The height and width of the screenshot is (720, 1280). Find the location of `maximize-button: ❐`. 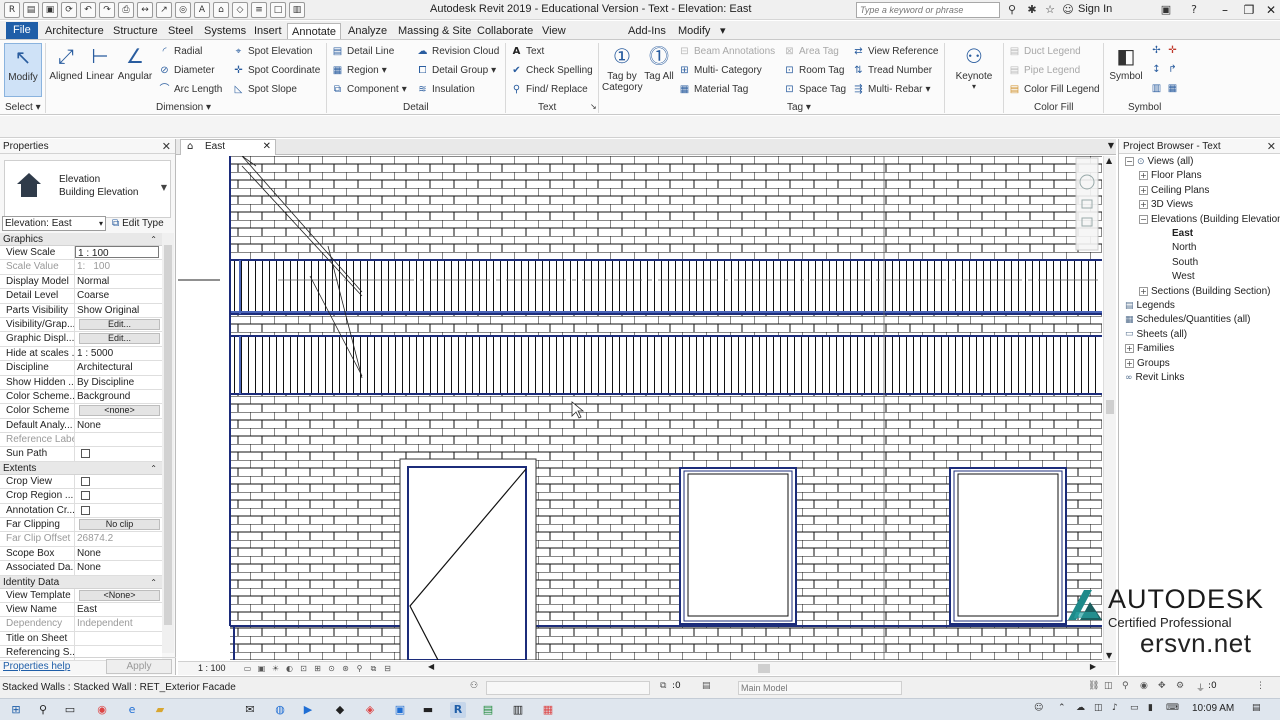

maximize-button: ❐ is located at coordinates (1249, 10).